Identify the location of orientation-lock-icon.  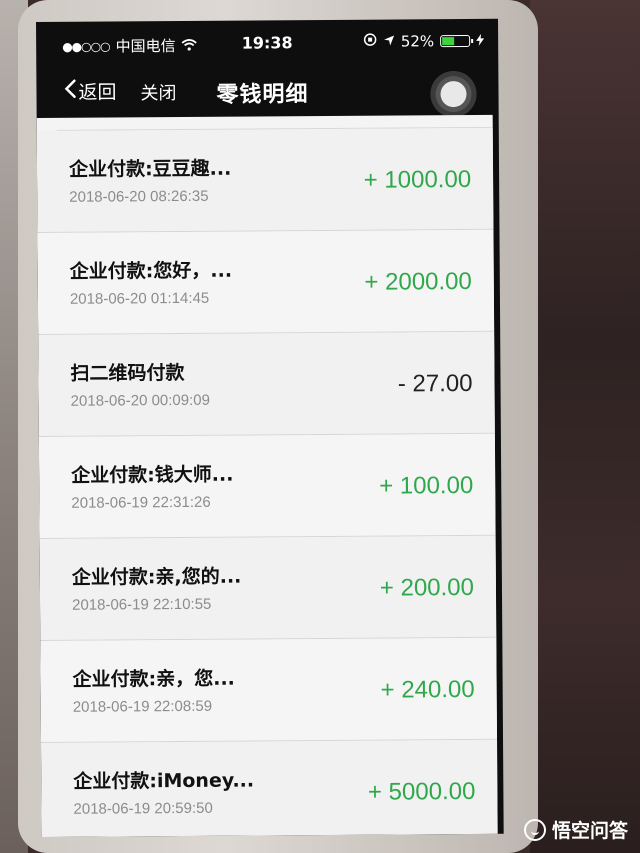
(370, 42).